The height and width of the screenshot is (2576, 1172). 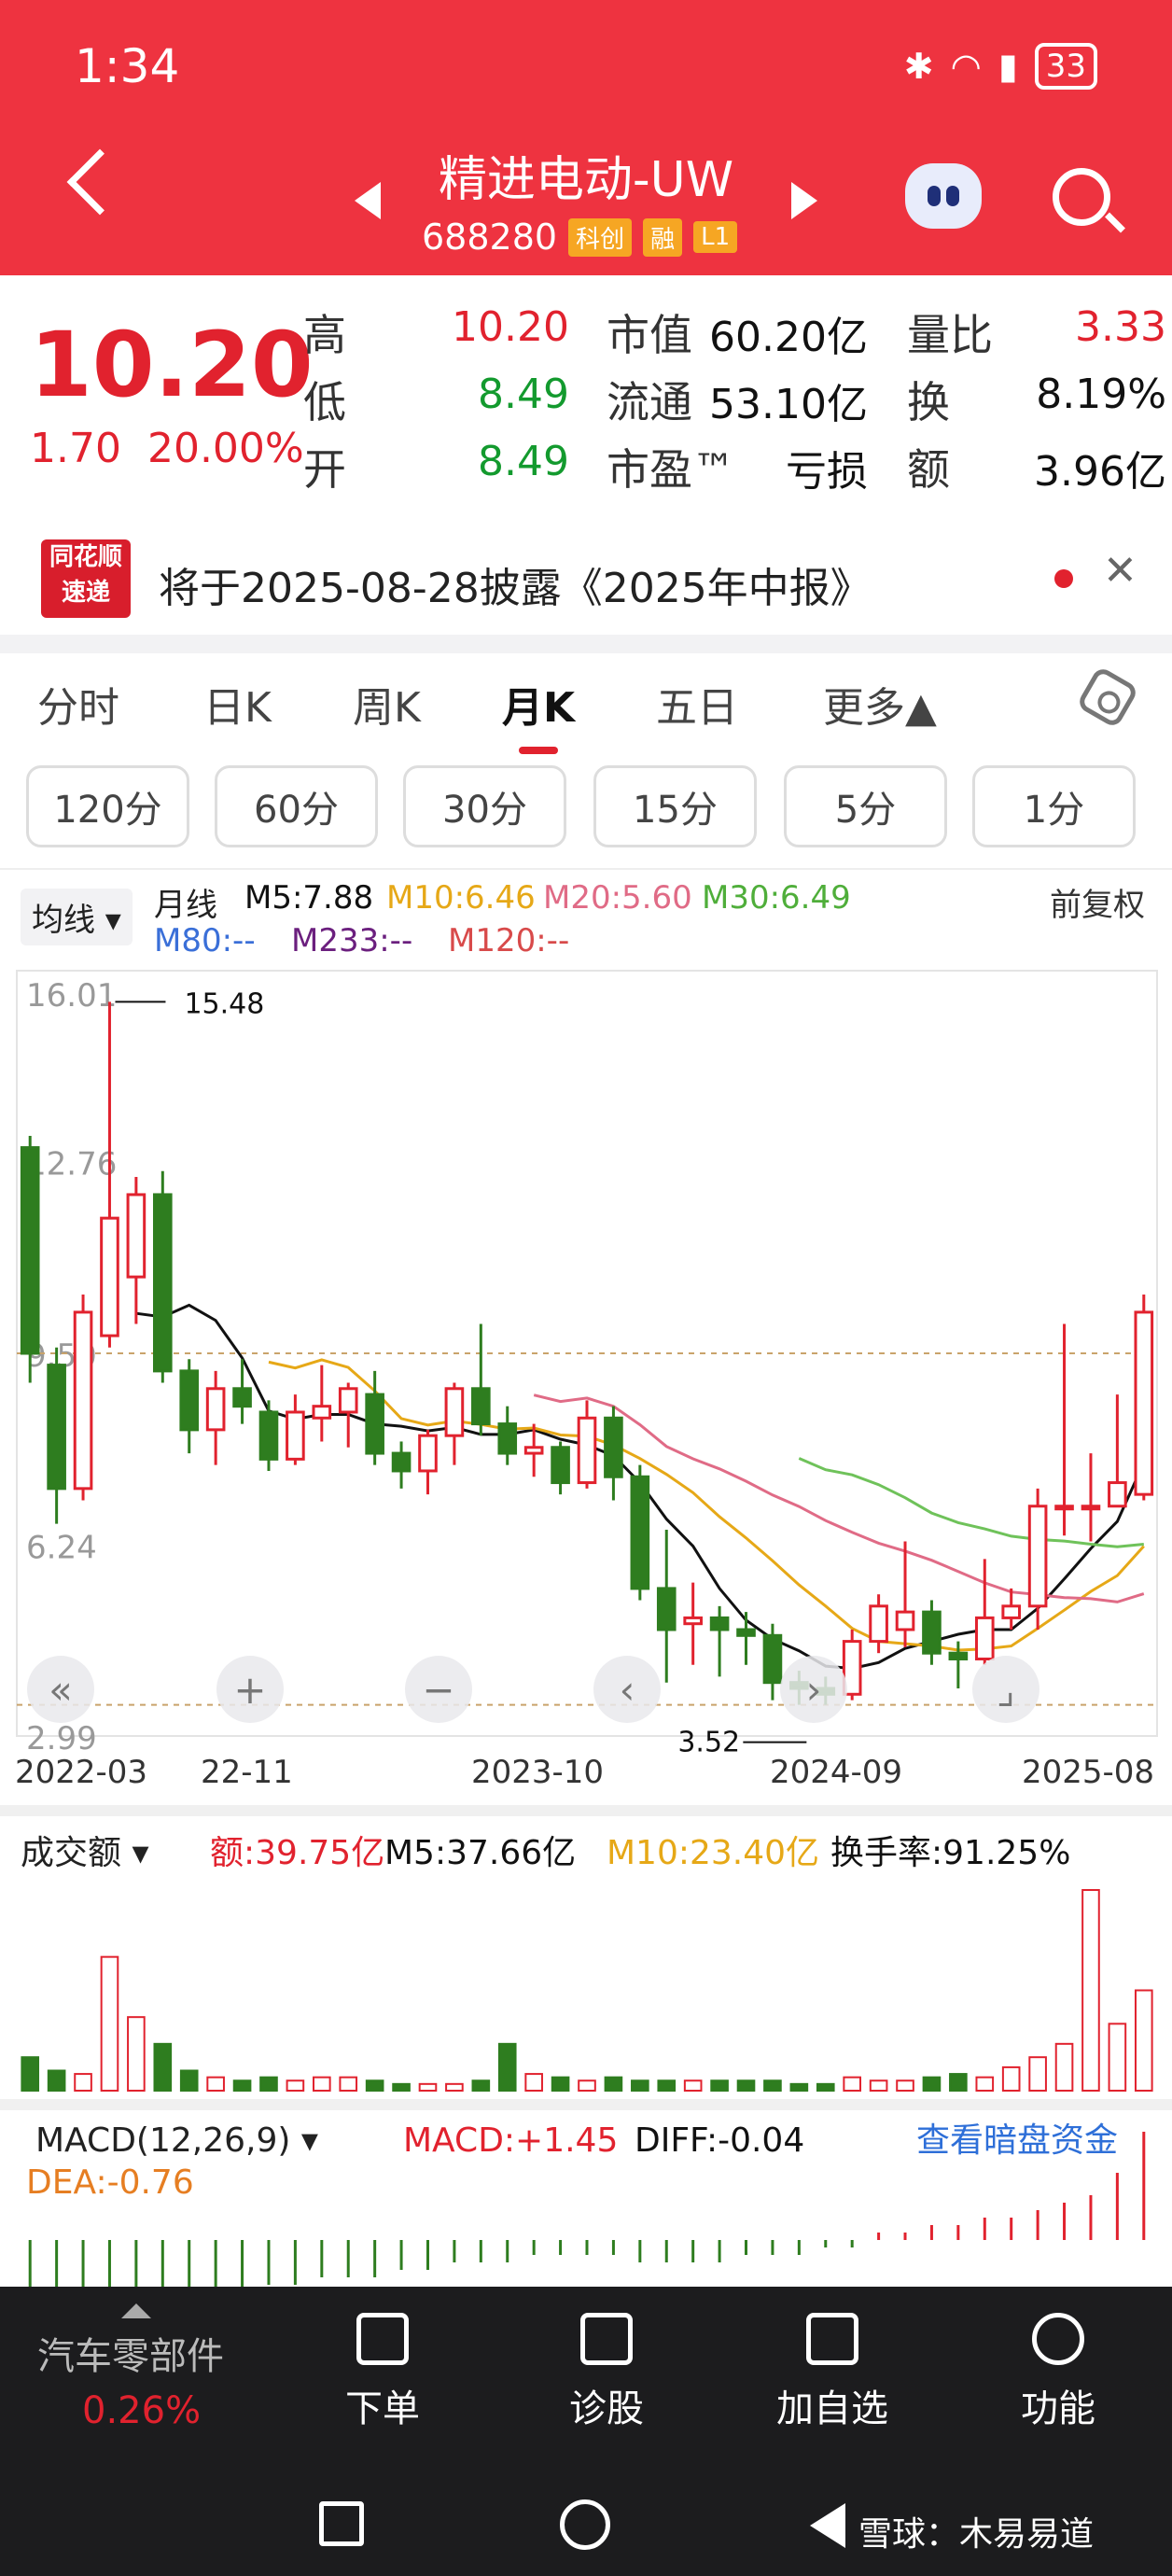 I want to click on high-annotation: 15.48, so click(x=224, y=1003).